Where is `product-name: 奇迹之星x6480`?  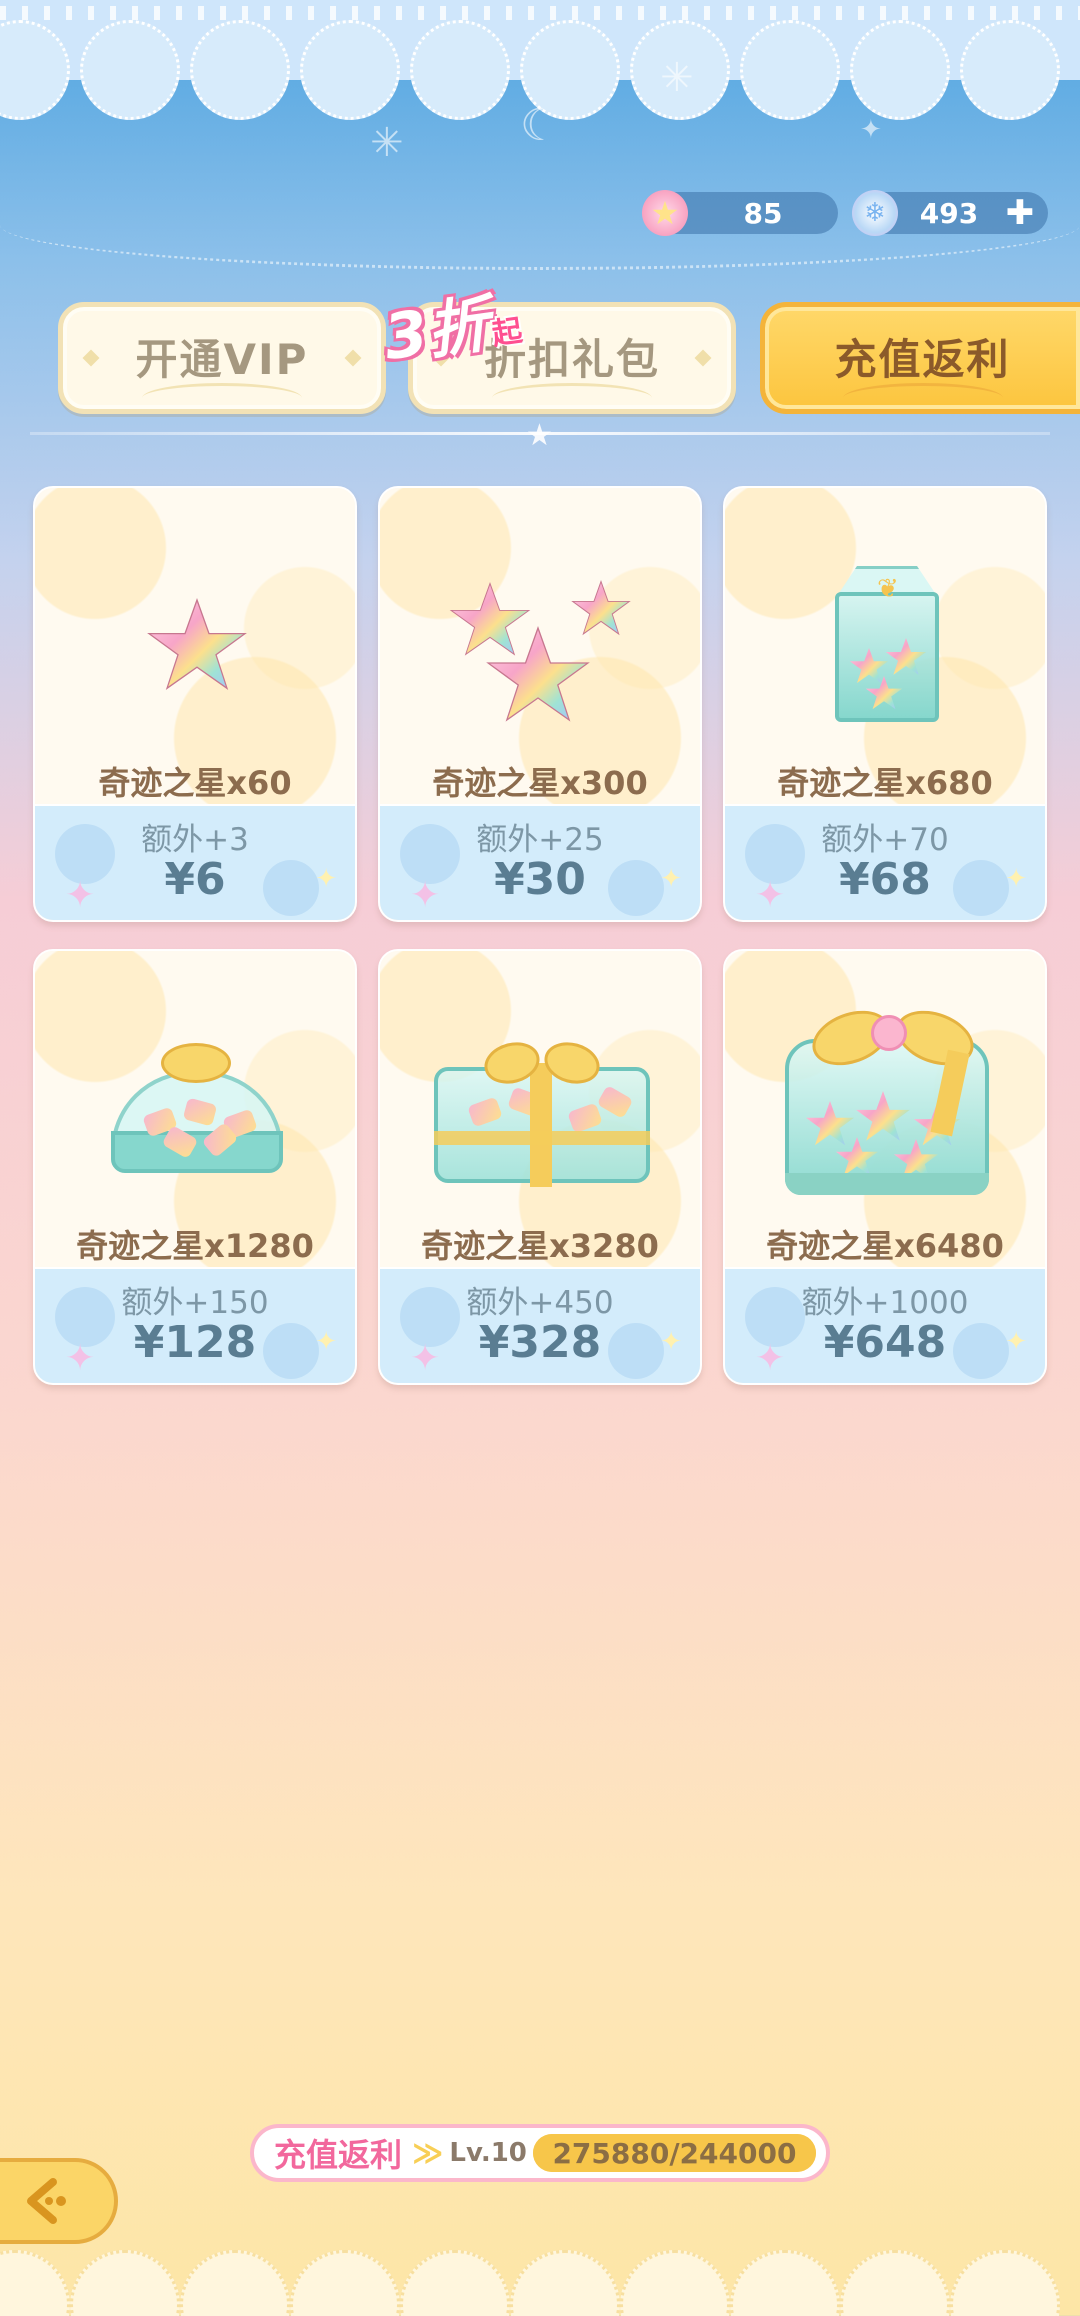
product-name: 奇迹之星x6480 is located at coordinates (885, 1246).